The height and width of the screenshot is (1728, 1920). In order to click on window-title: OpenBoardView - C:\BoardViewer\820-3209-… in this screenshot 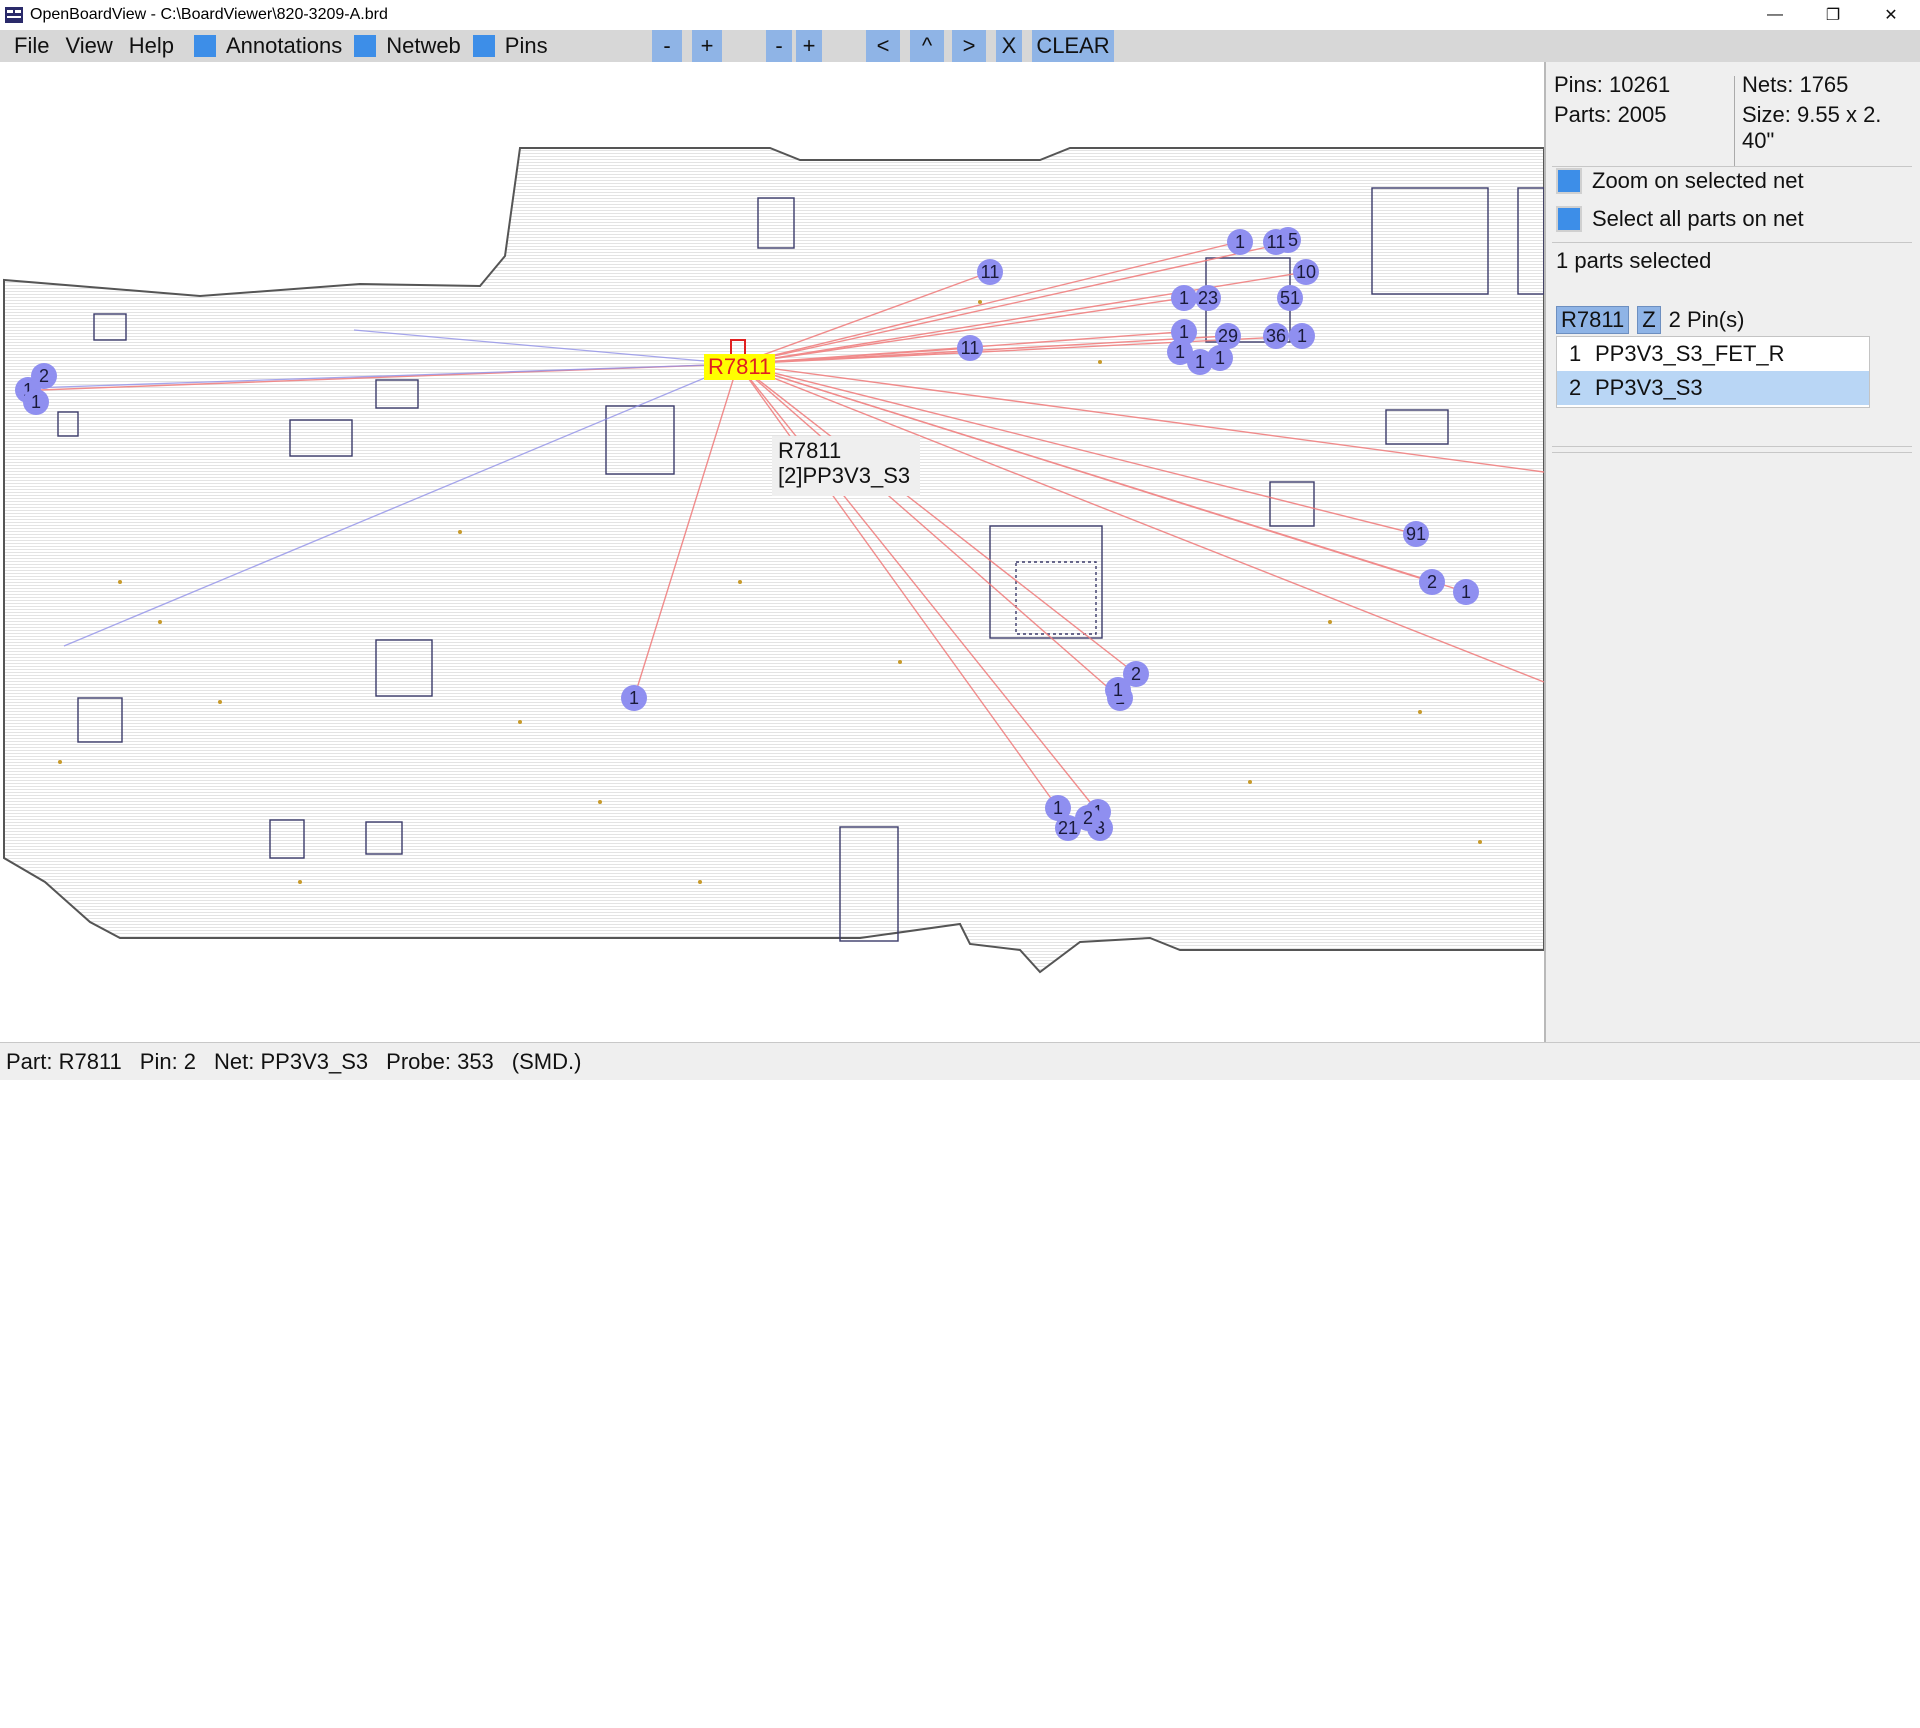, I will do `click(209, 14)`.